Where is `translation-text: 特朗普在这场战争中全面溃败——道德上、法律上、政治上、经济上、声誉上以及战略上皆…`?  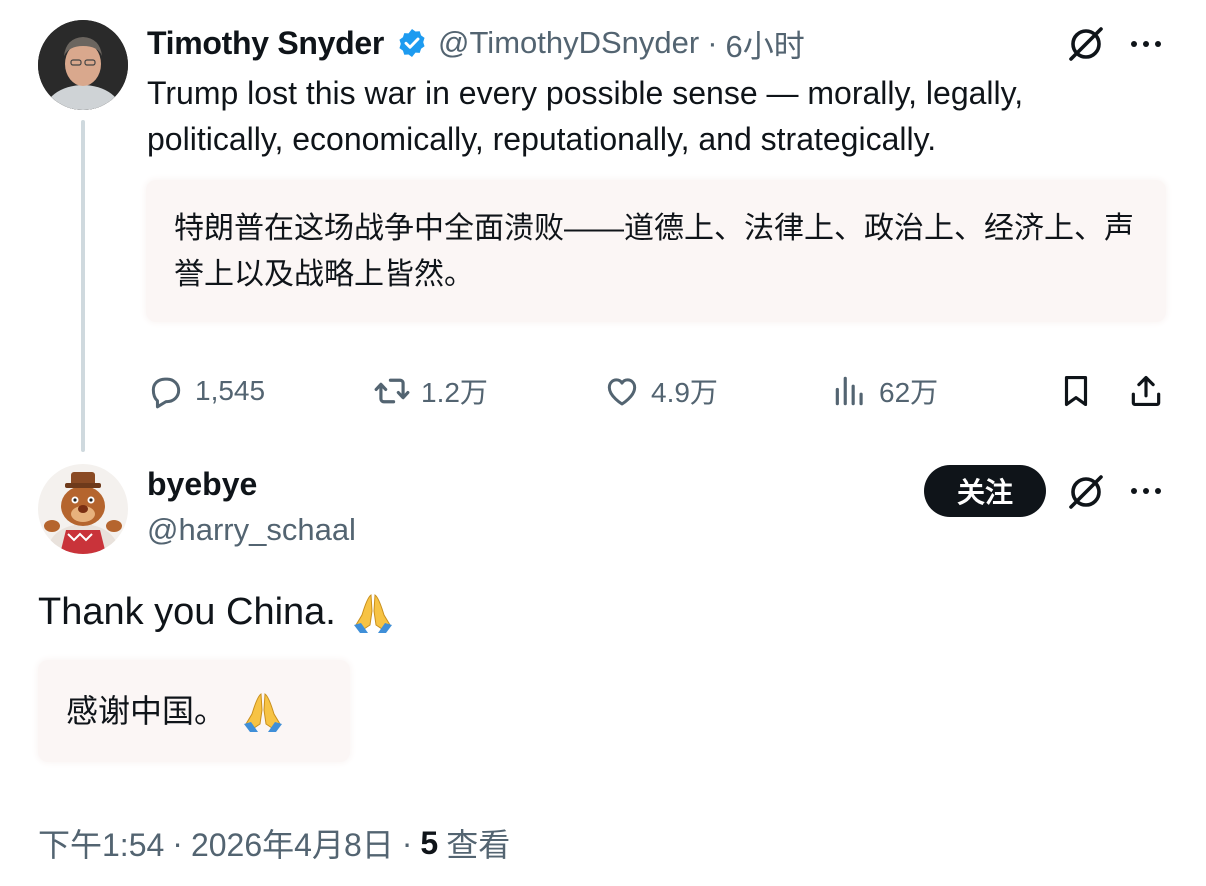
translation-text: 特朗普在这场战争中全面溃败——道德上、法律上、政治上、经济上、声誉上以及战略上皆… is located at coordinates (654, 251).